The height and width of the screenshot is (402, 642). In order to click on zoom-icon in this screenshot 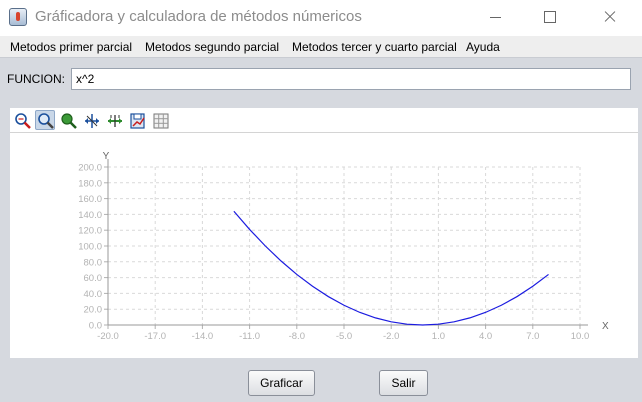, I will do `click(45, 120)`.